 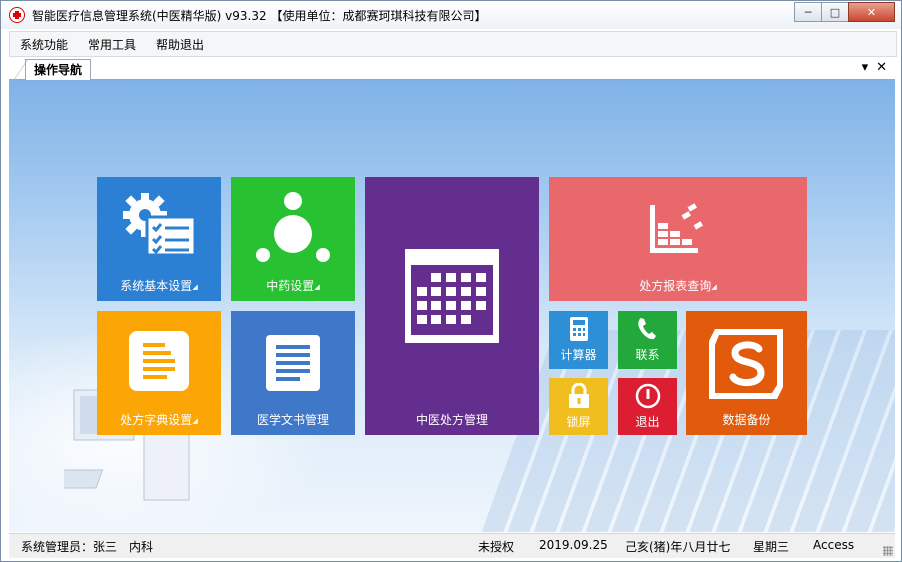 I want to click on close-button: ✕, so click(x=871, y=12).